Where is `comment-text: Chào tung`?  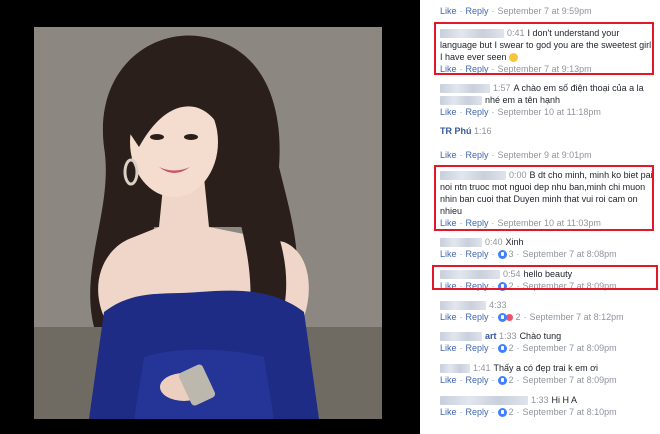 comment-text: Chào tung is located at coordinates (540, 336).